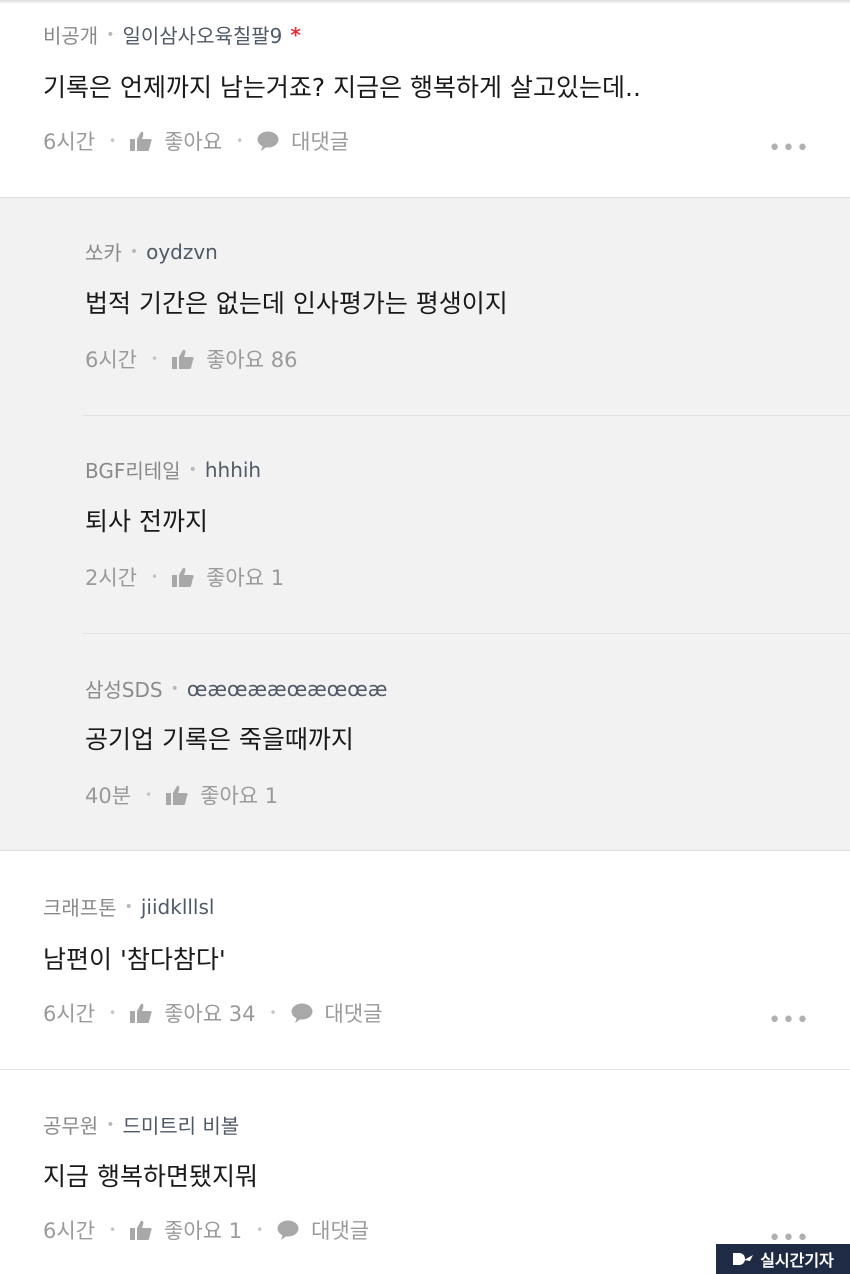  What do you see at coordinates (150, 1176) in the screenshot?
I see `comment-text: 지금 행복하면됐지뭐` at bounding box center [150, 1176].